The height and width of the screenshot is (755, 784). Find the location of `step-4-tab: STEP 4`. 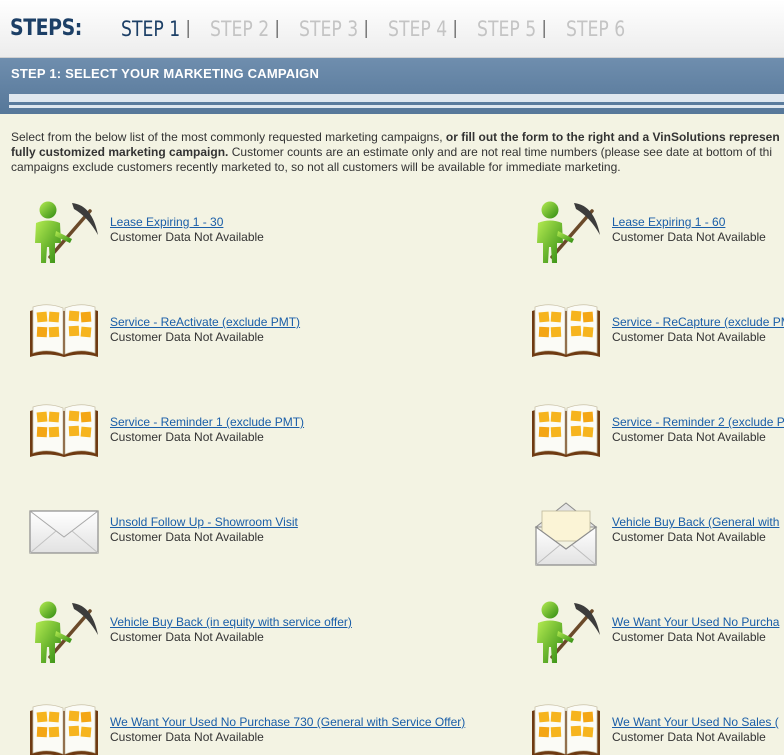

step-4-tab: STEP 4 is located at coordinates (417, 29).